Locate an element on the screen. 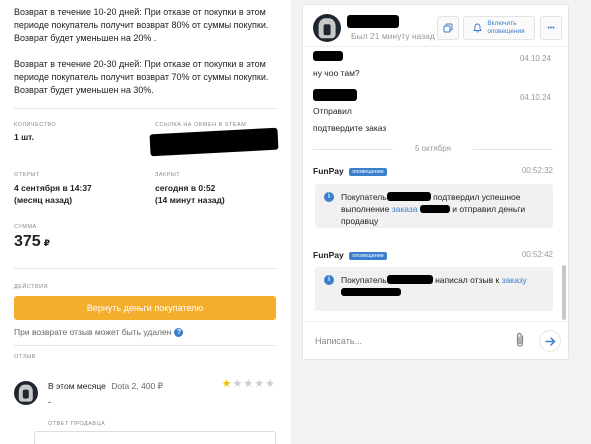 Image resolution: width=591 pixels, height=444 pixels. chat-scrollbar is located at coordinates (564, 292).